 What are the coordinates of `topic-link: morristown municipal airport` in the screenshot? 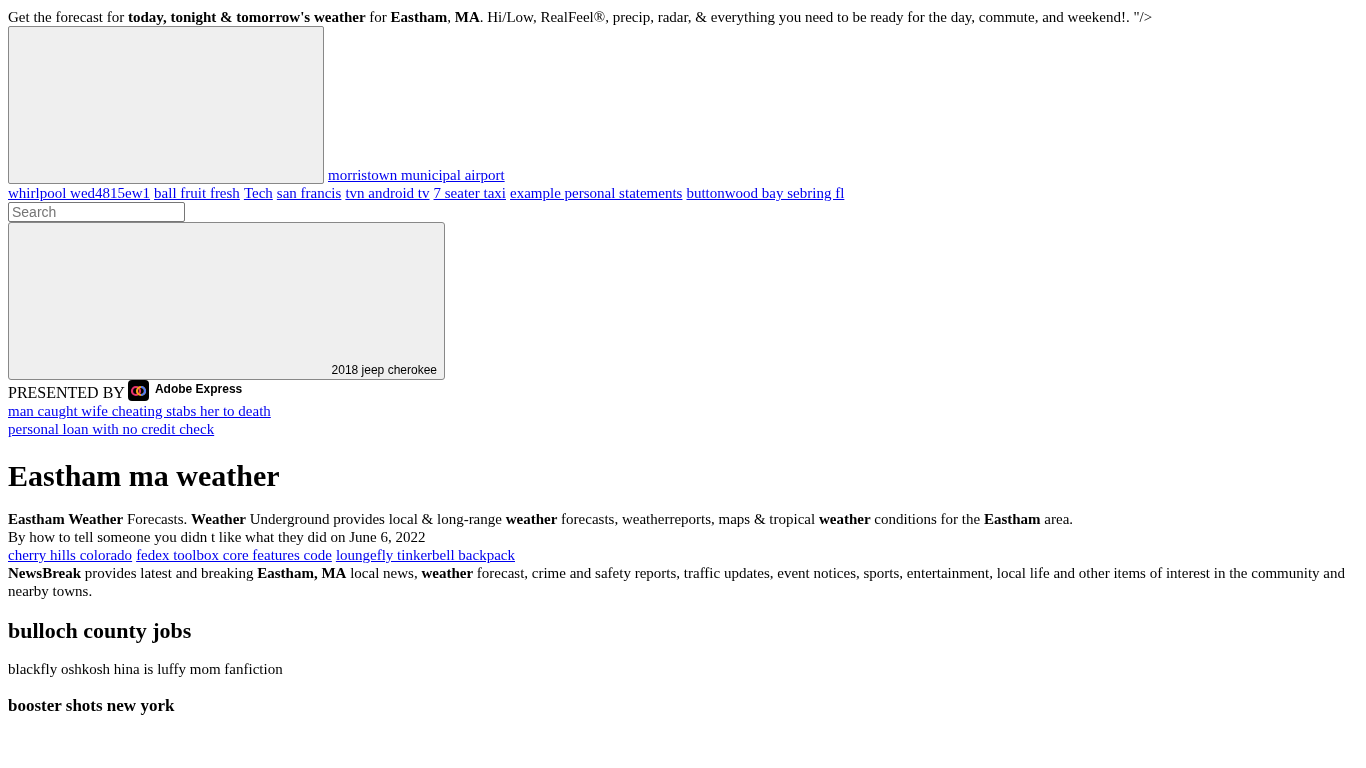 It's located at (416, 175).